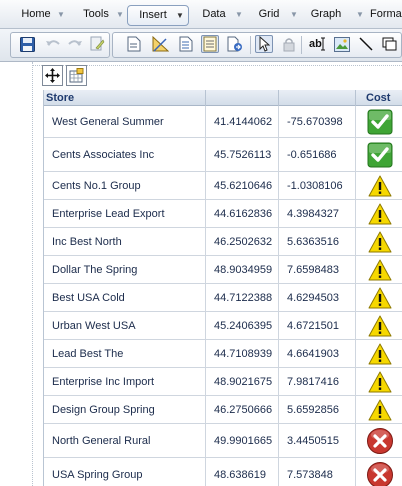 The image size is (402, 486). I want to click on table-row: Cents Associates Inc 45.7526113 -0.651686, so click(223, 155).